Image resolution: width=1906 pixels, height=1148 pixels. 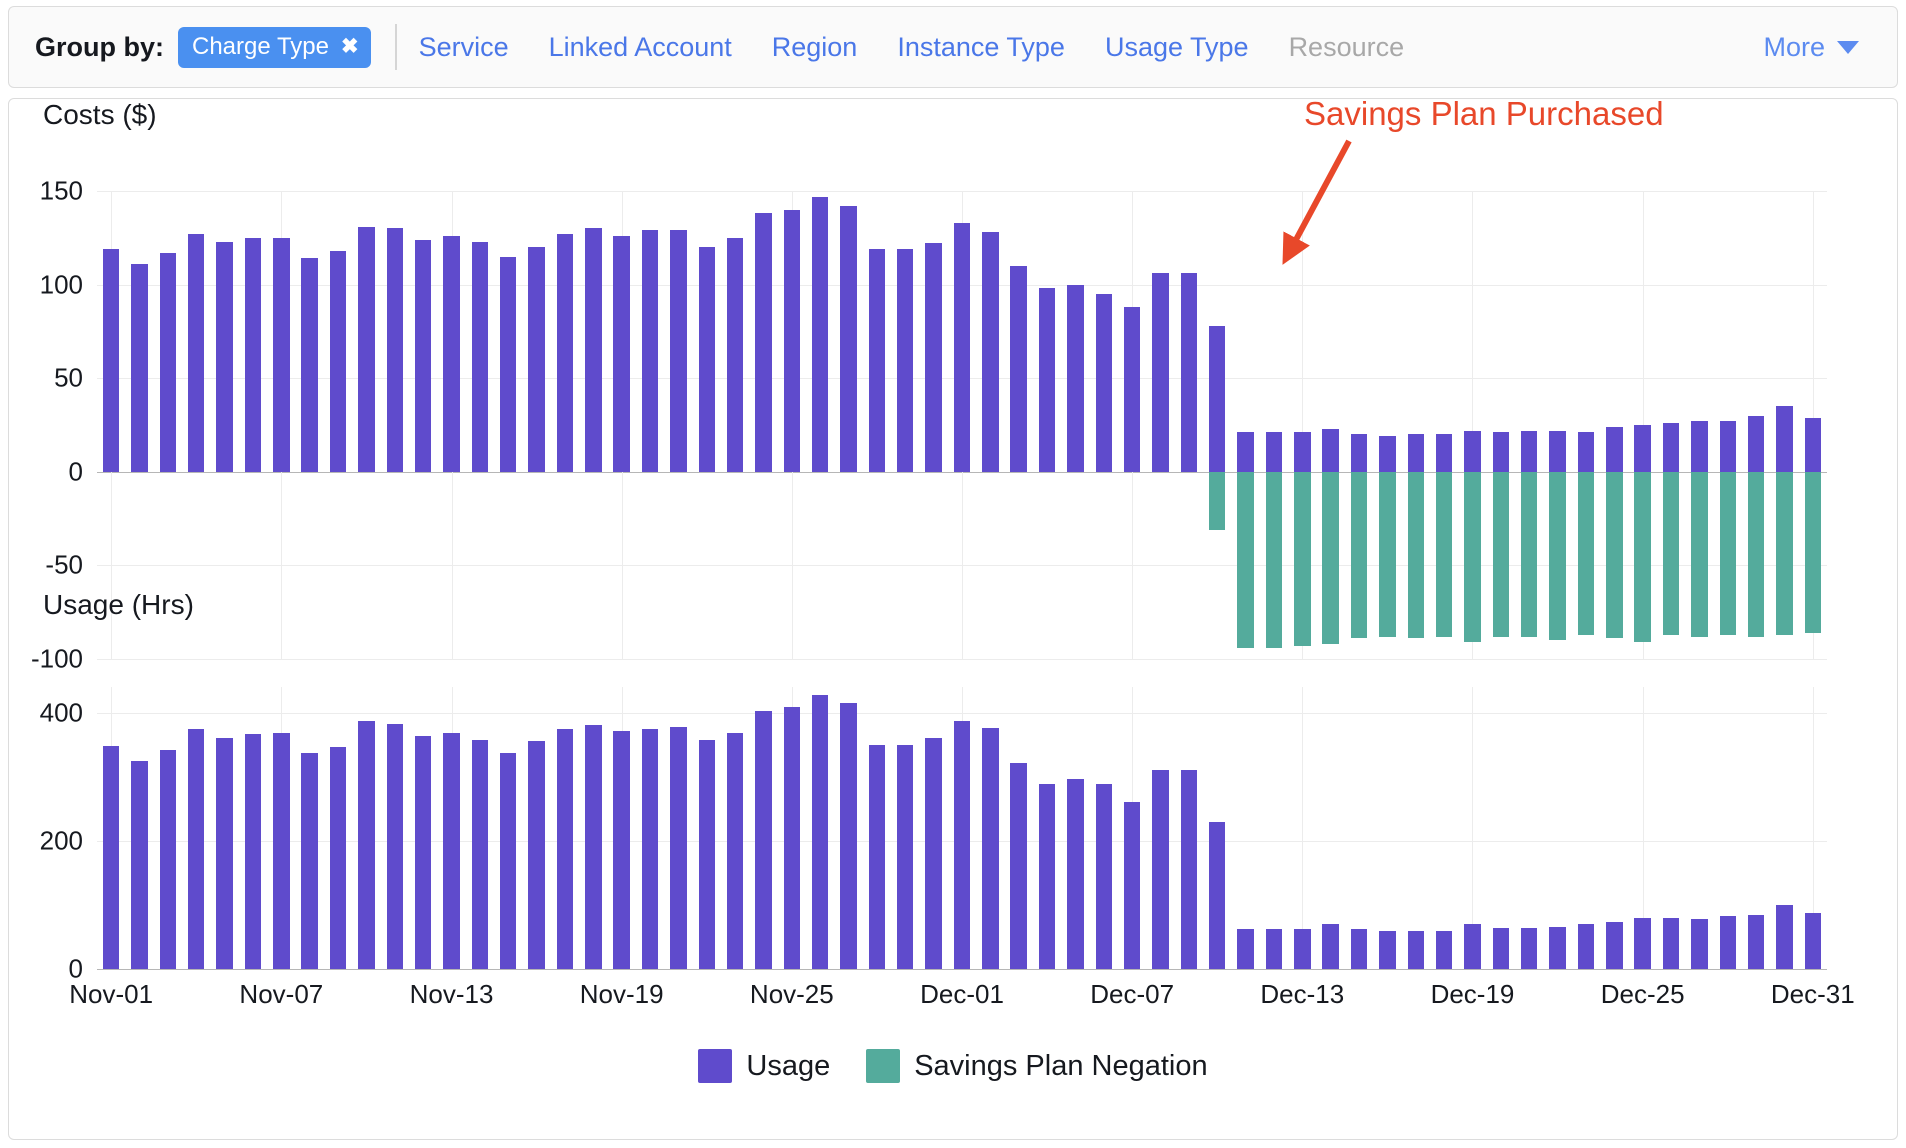 I want to click on legend-item-usage: Usage, so click(x=764, y=1066).